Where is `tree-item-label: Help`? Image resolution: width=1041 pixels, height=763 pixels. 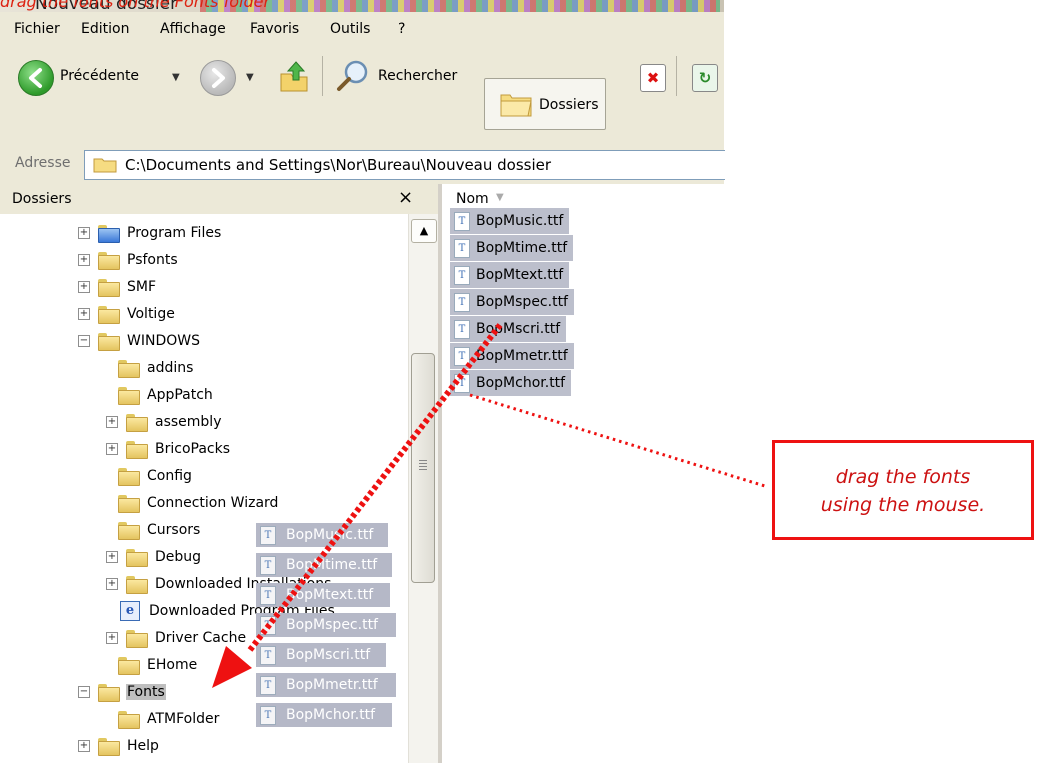
tree-item-label: Help is located at coordinates (143, 746).